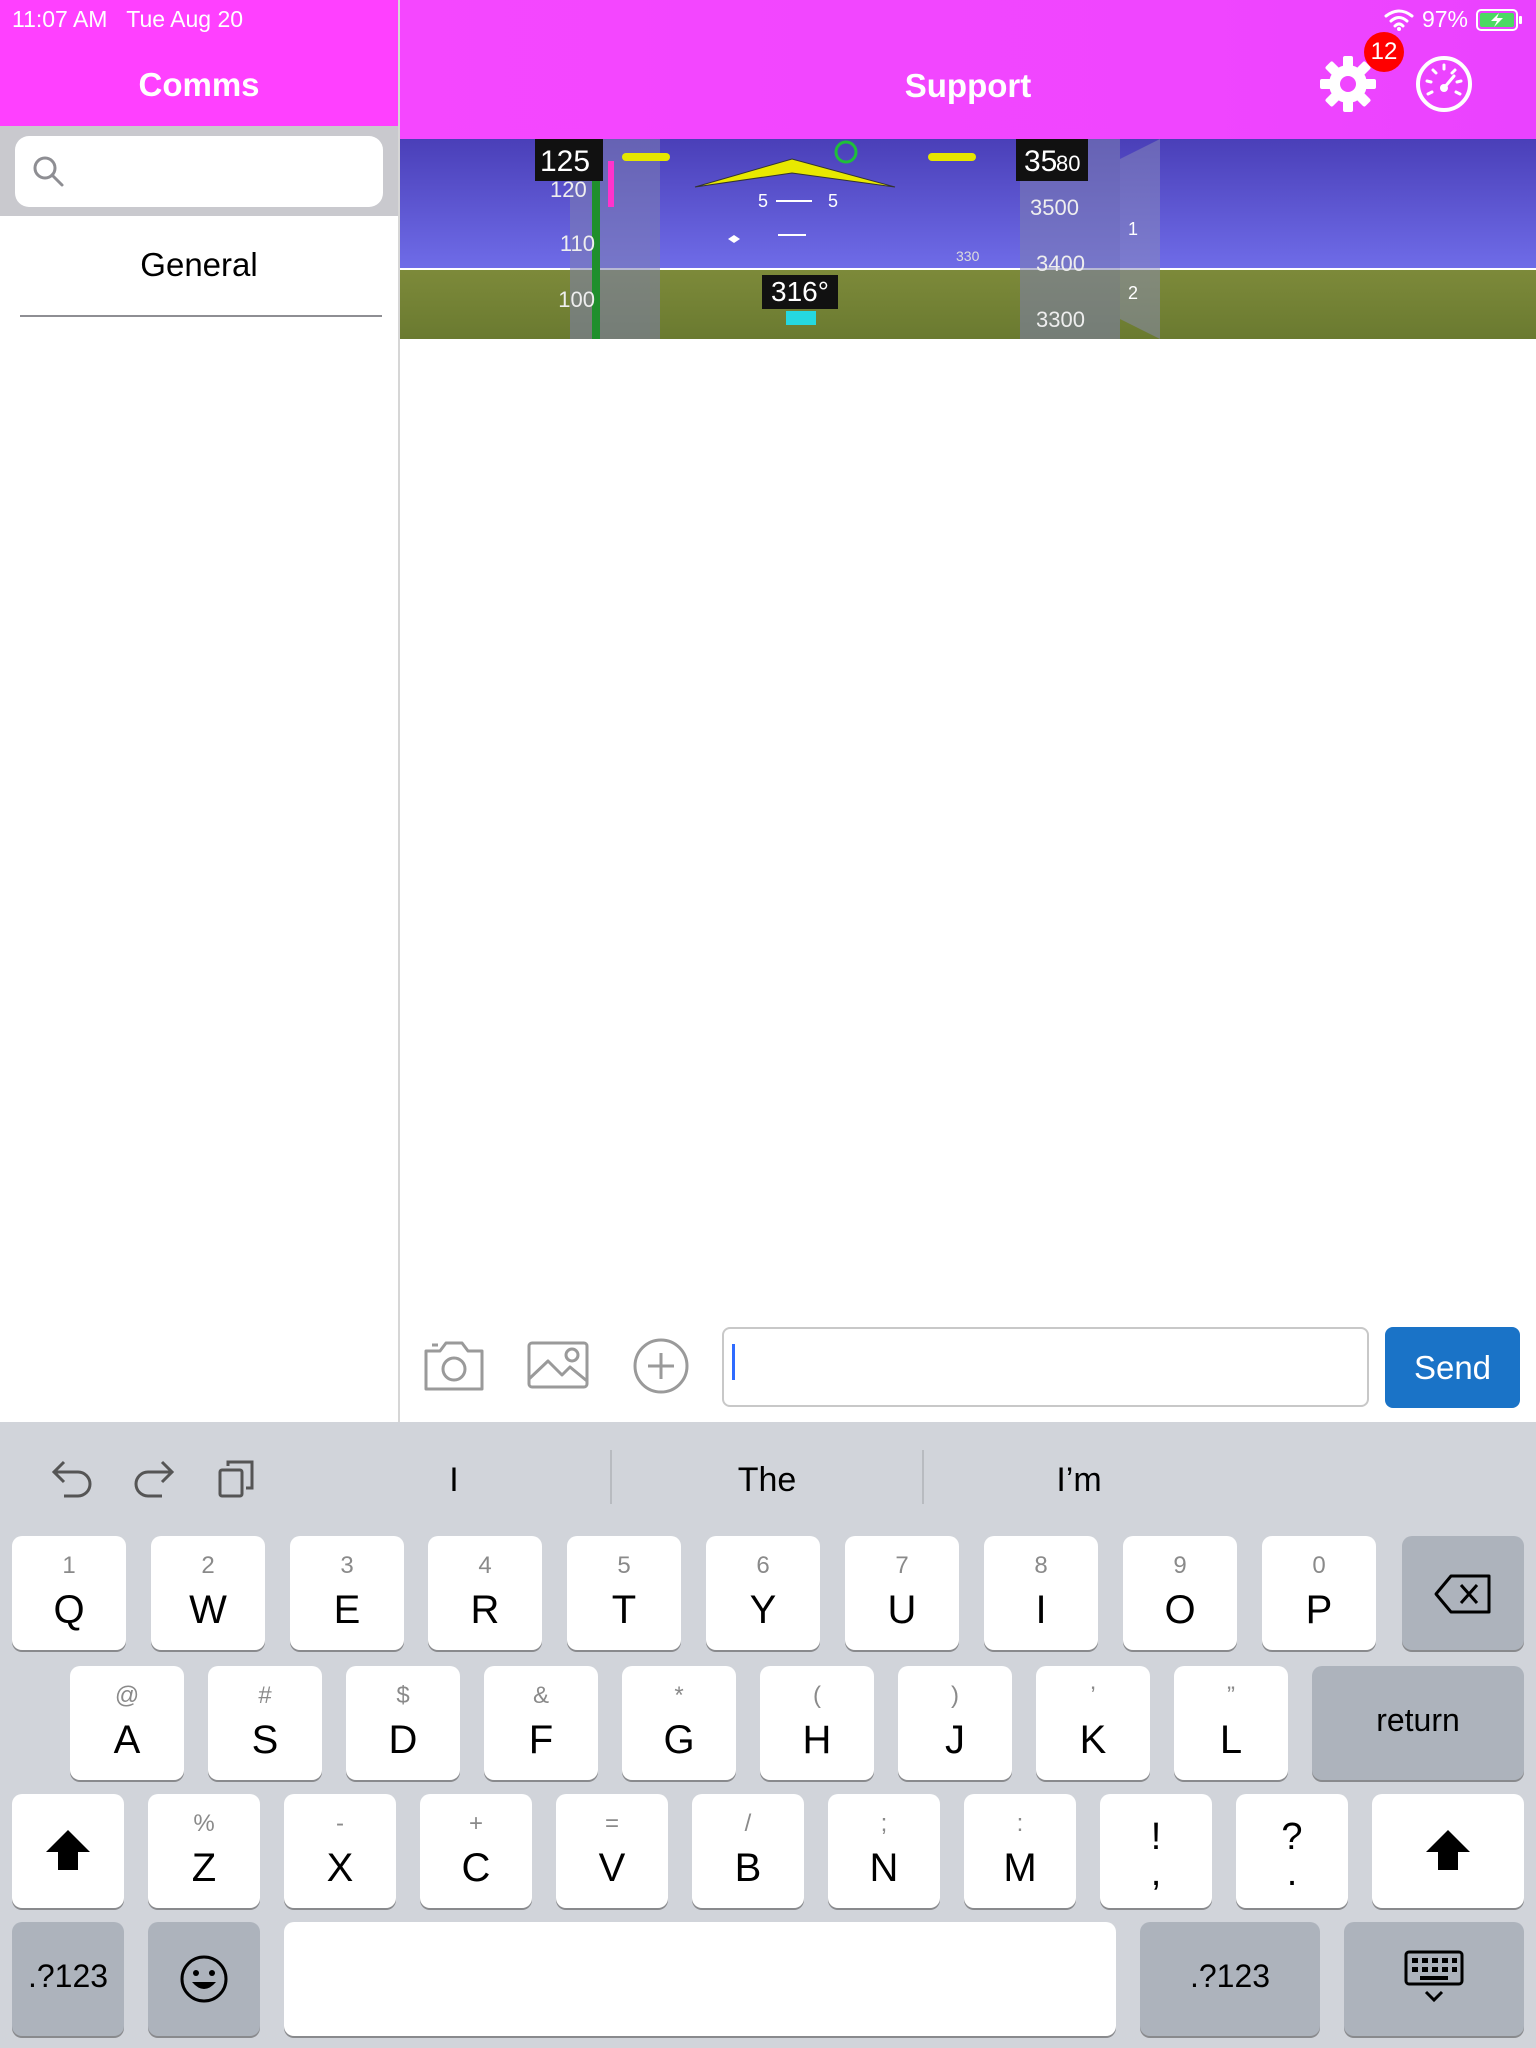  I want to click on key-o: 9O, so click(1180, 1593).